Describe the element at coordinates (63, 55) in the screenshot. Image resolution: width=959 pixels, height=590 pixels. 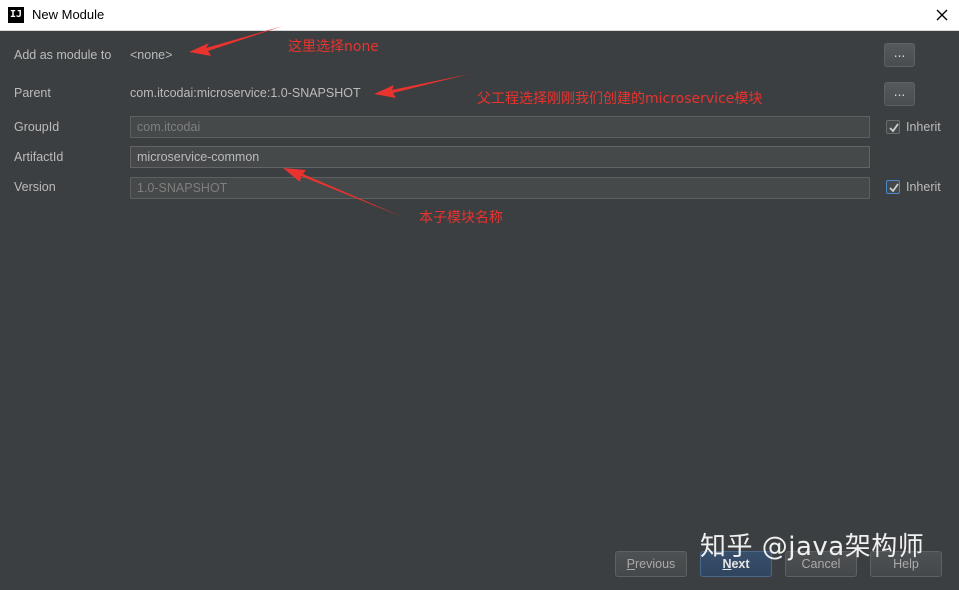
I see `add-as-module-label: Add as module to` at that location.